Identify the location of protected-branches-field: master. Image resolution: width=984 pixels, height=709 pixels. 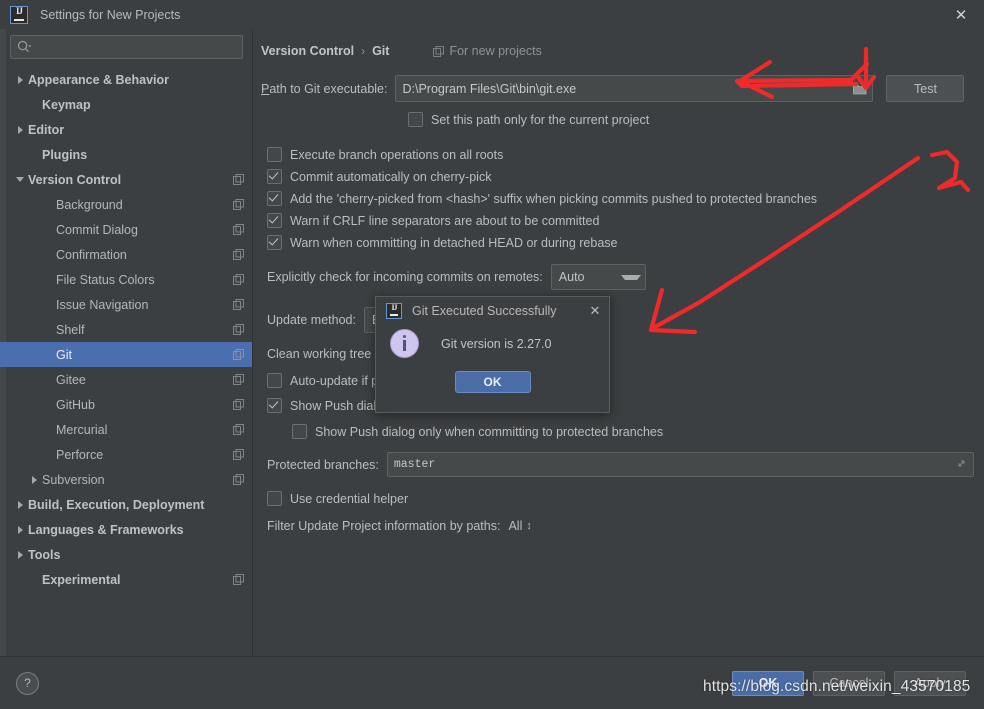
(680, 464).